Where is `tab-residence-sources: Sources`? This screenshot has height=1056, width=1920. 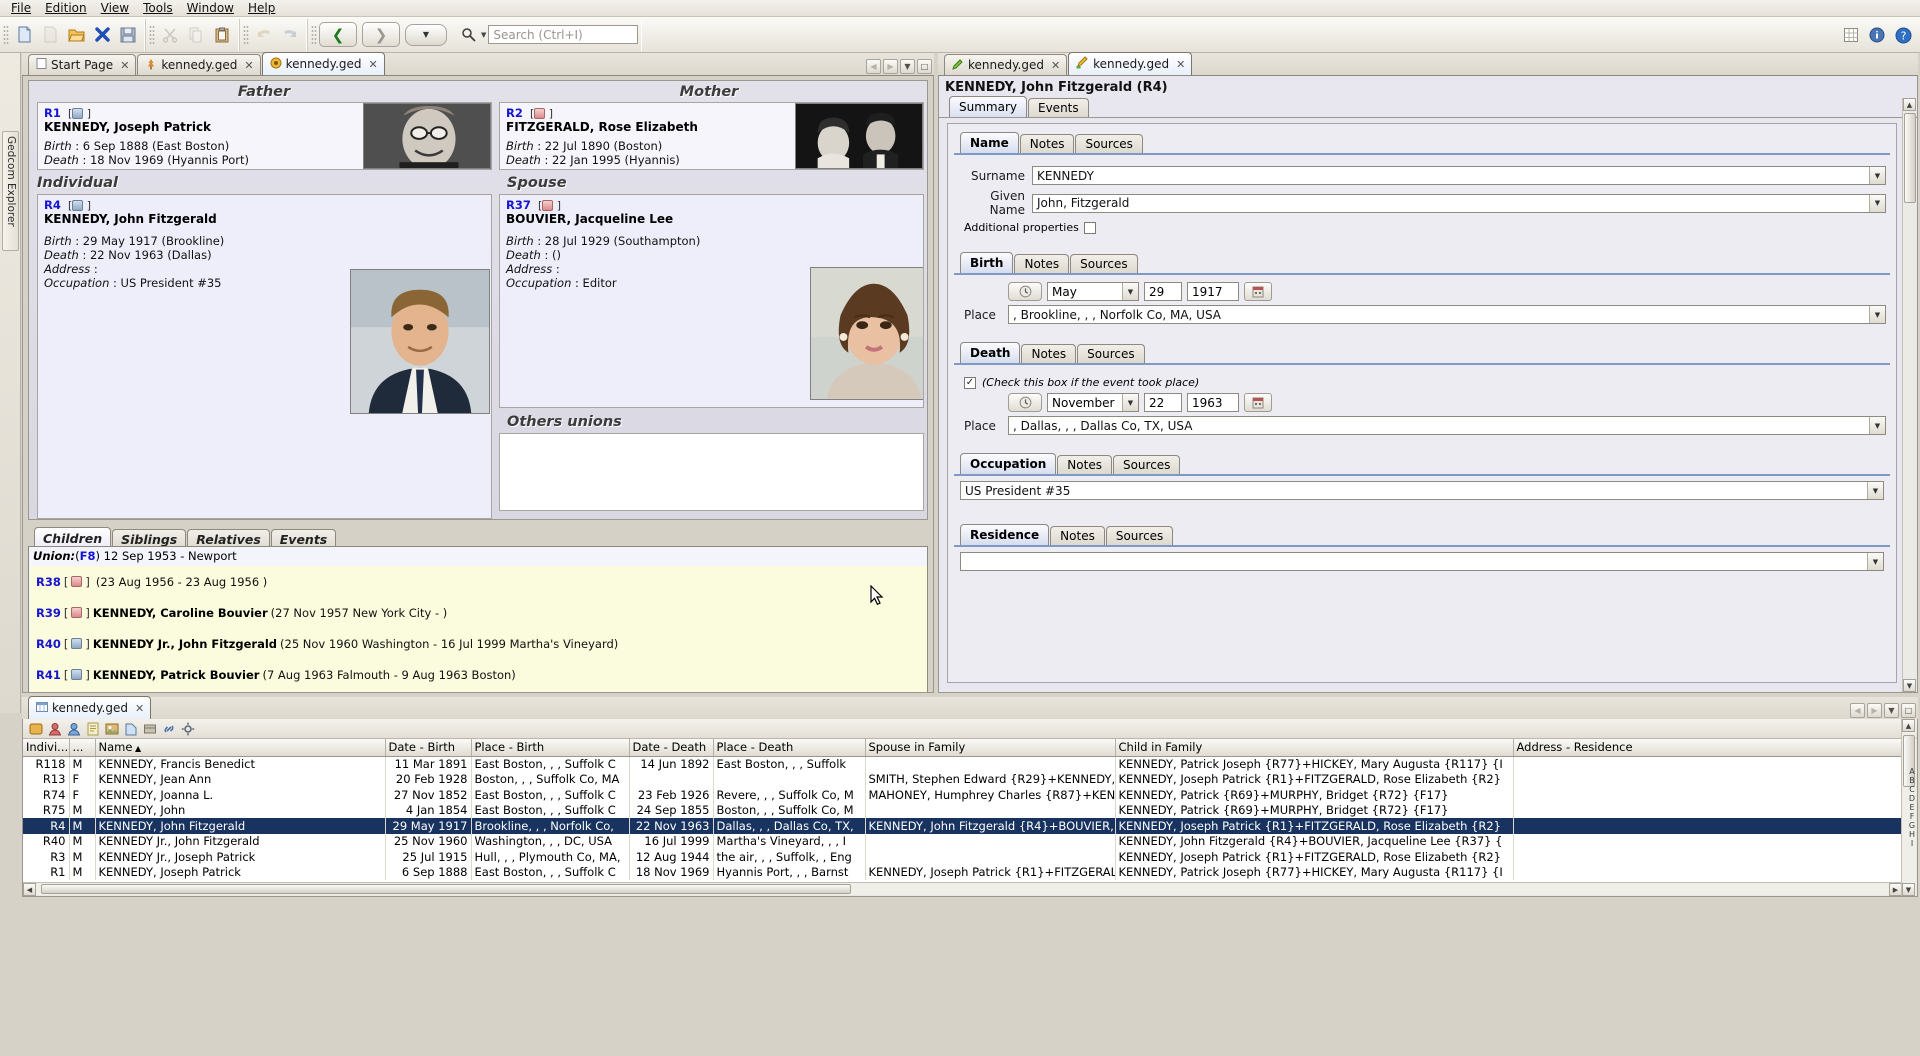 tab-residence-sources: Sources is located at coordinates (1139, 535).